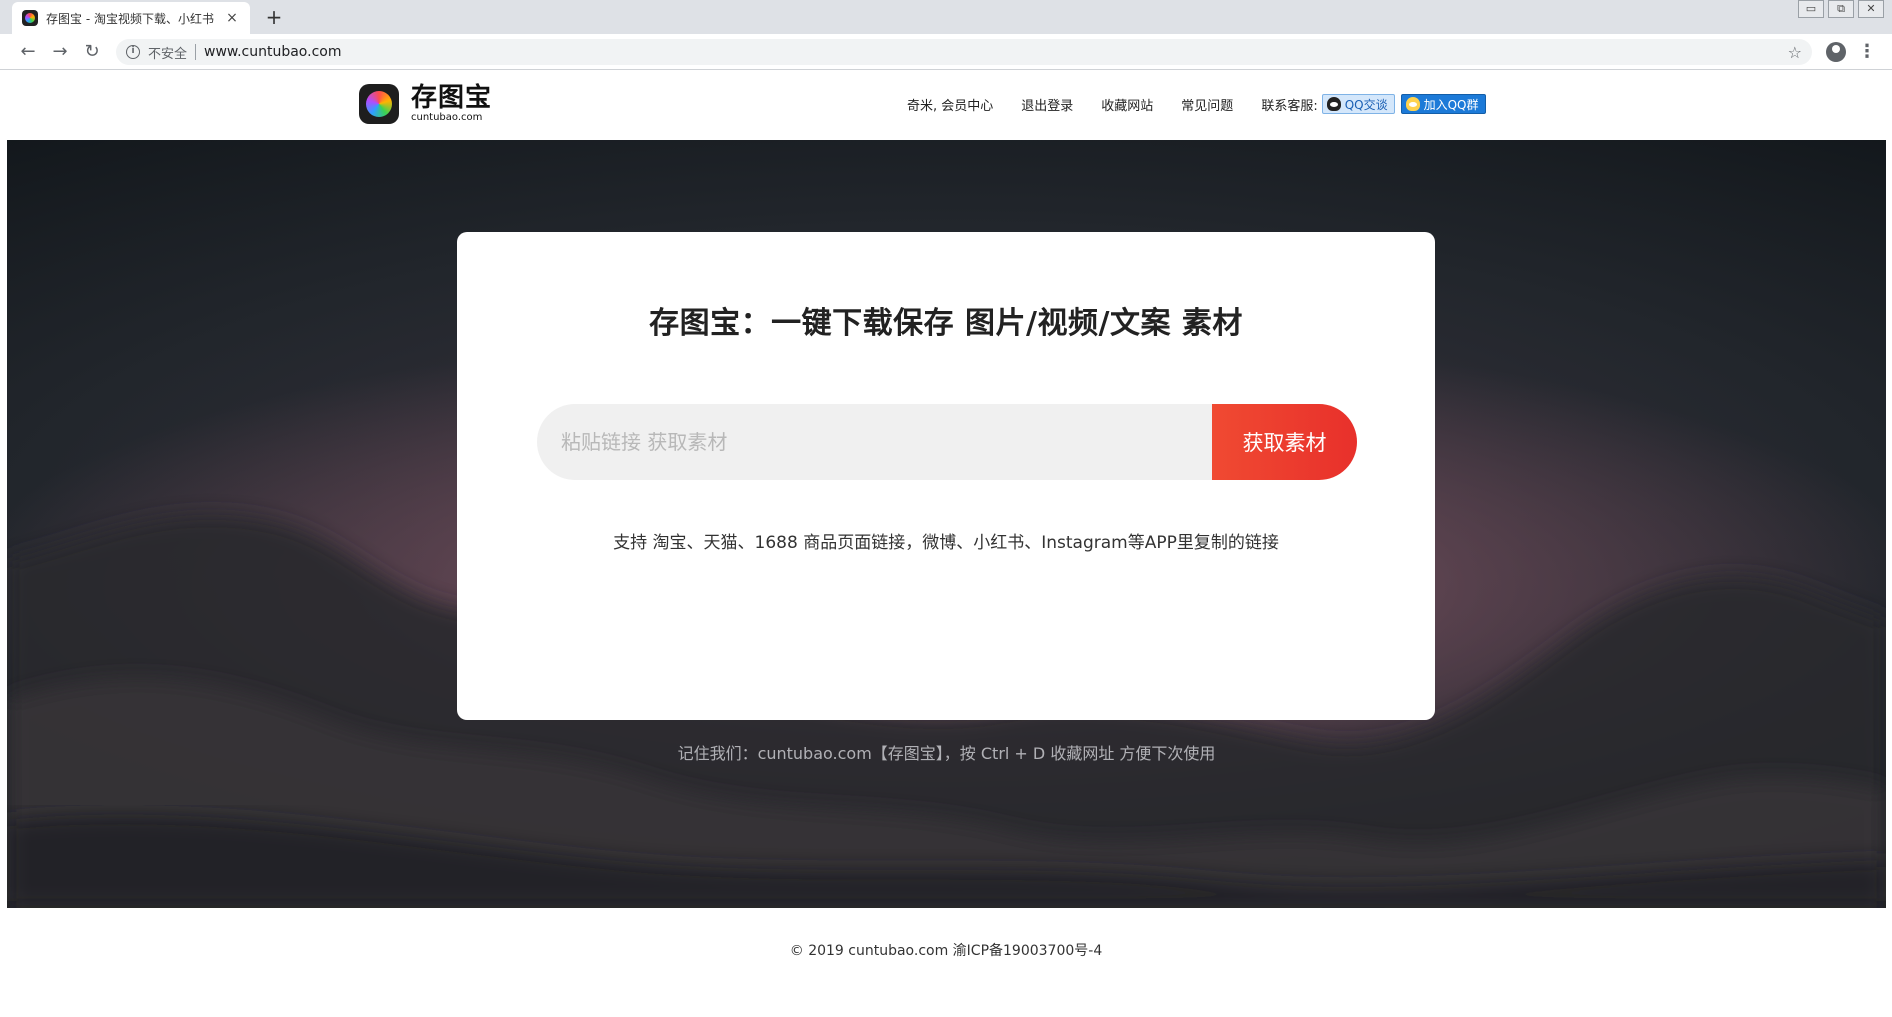 The height and width of the screenshot is (1017, 1892). I want to click on footer-copyright: © 2019 cuntubao.com 渝ICP备19003700号-4, so click(946, 951).